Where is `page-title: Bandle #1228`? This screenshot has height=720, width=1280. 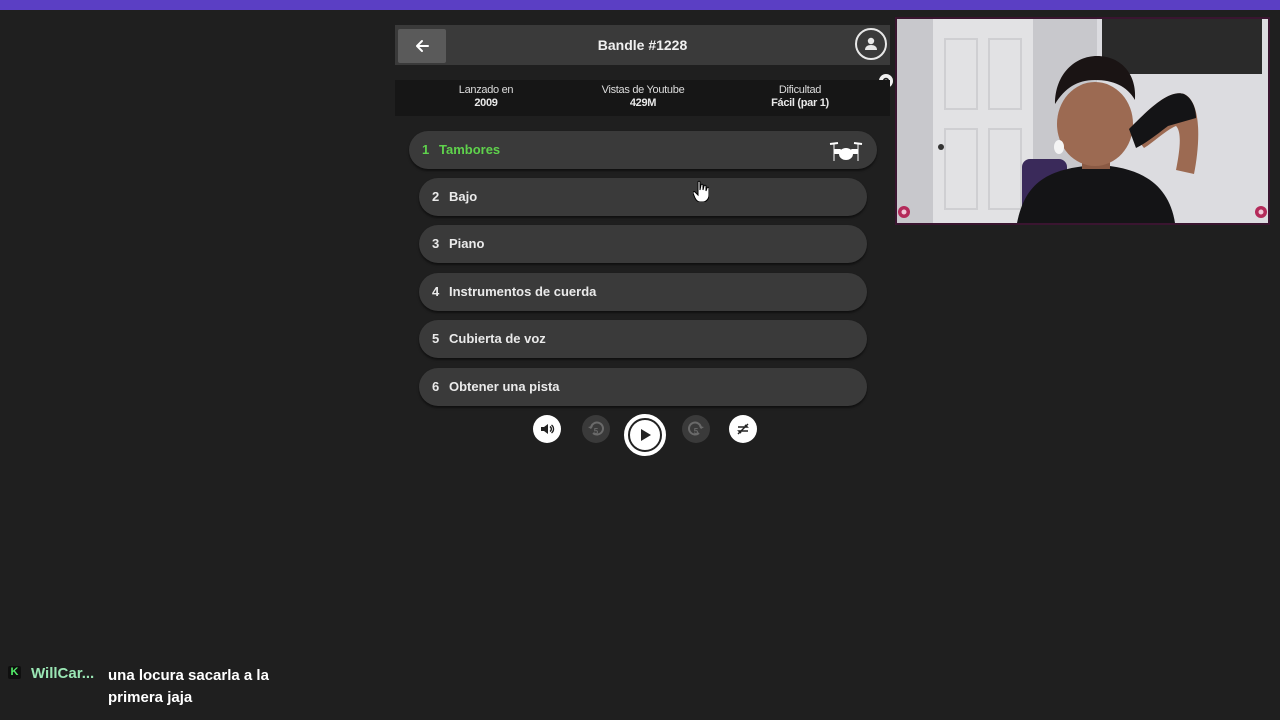 page-title: Bandle #1228 is located at coordinates (642, 45).